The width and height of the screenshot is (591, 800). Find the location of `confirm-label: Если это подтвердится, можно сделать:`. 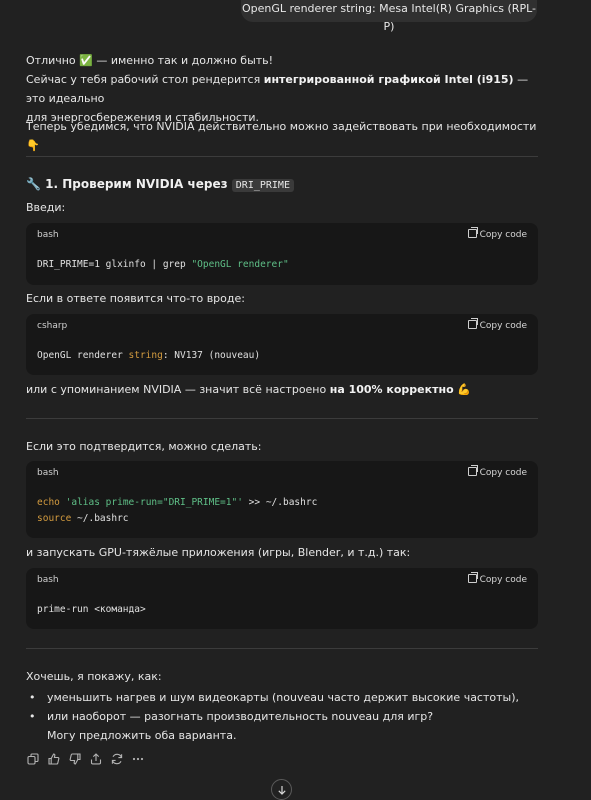

confirm-label: Если это подтвердится, можно сделать: is located at coordinates (144, 446).